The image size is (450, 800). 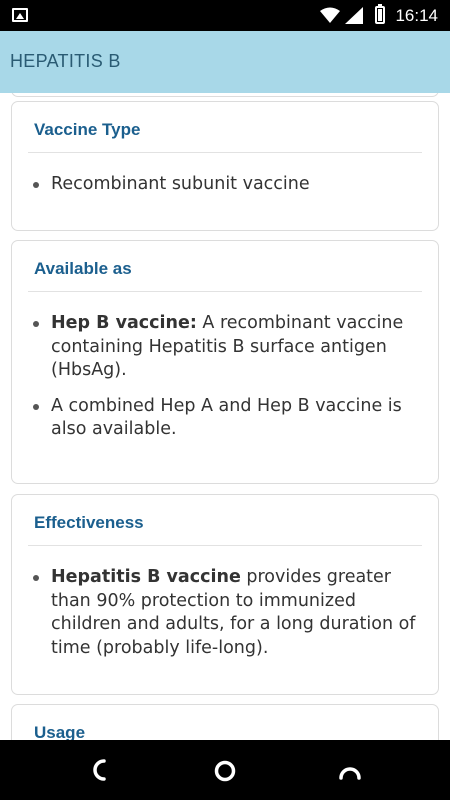 I want to click on list-item-bold: Hep B vaccine:, so click(x=124, y=323).